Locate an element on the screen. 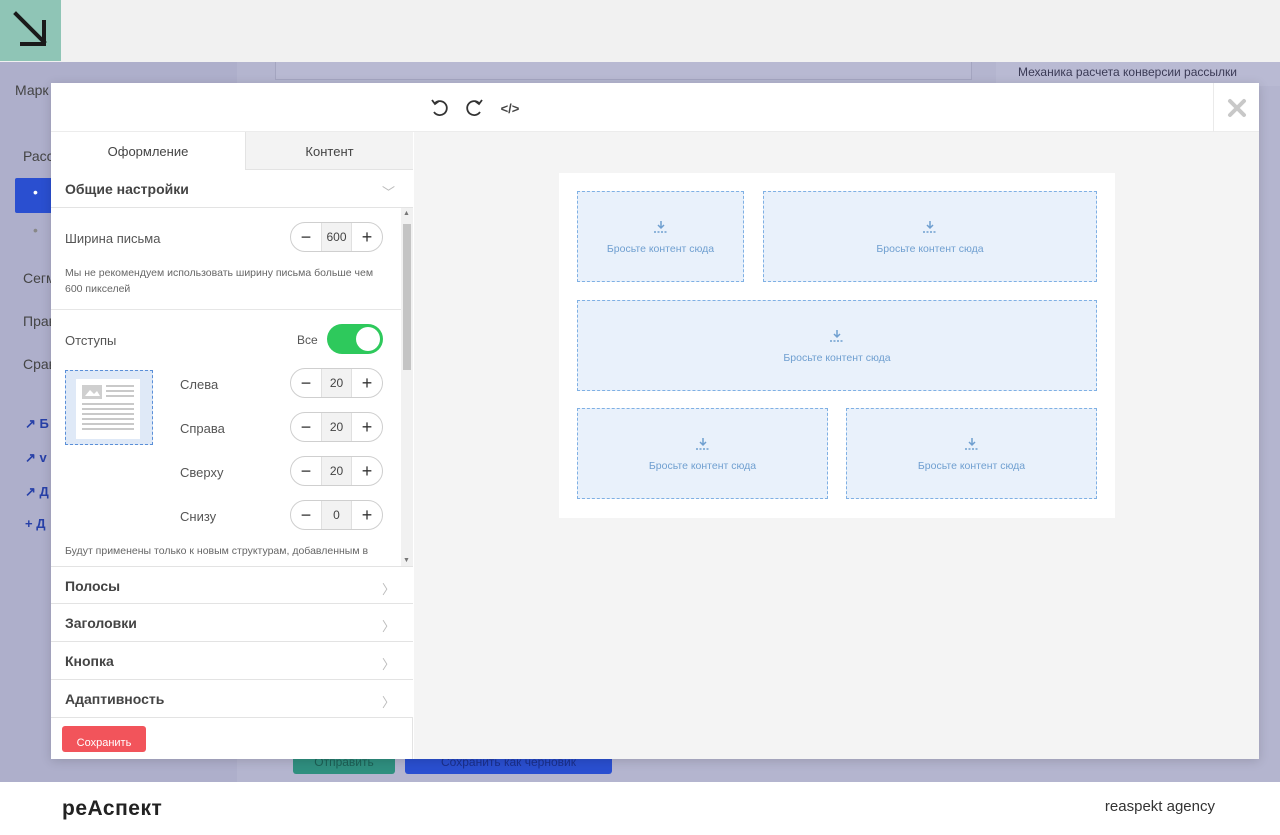 The width and height of the screenshot is (1280, 835). logo is located at coordinates (30, 30).